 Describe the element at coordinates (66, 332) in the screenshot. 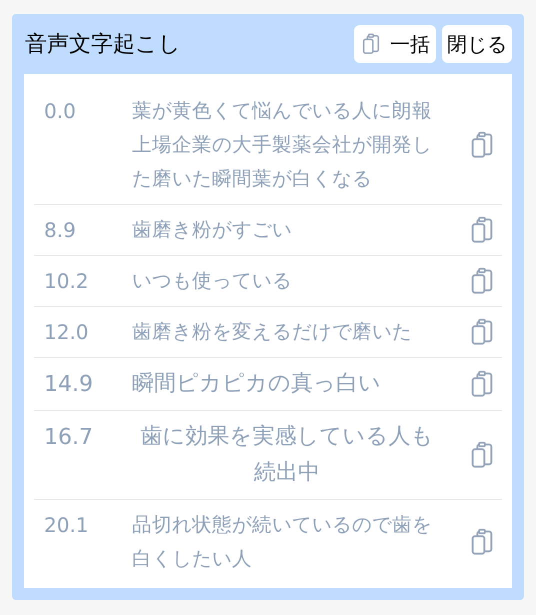

I see `timestamp: 12.0` at that location.